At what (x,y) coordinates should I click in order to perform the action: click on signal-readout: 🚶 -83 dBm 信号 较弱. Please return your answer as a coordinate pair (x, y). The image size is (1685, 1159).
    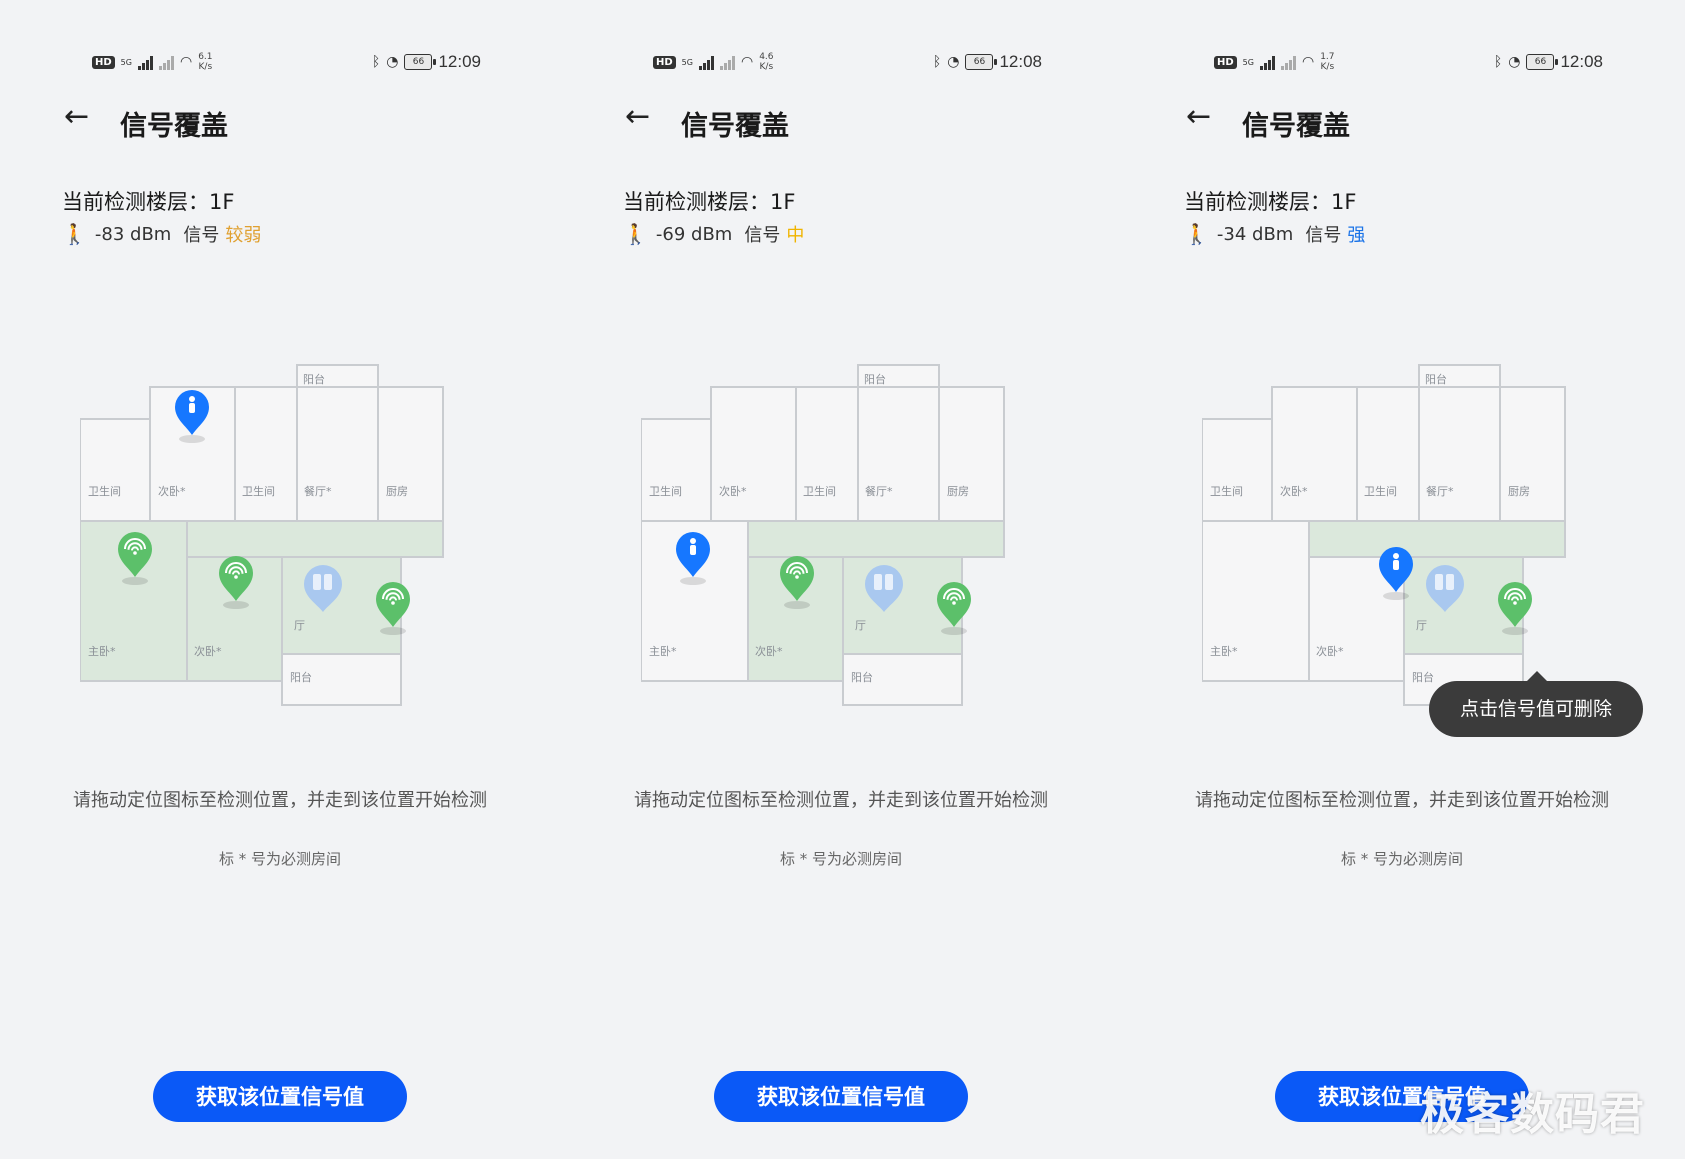
    Looking at the image, I should click on (161, 234).